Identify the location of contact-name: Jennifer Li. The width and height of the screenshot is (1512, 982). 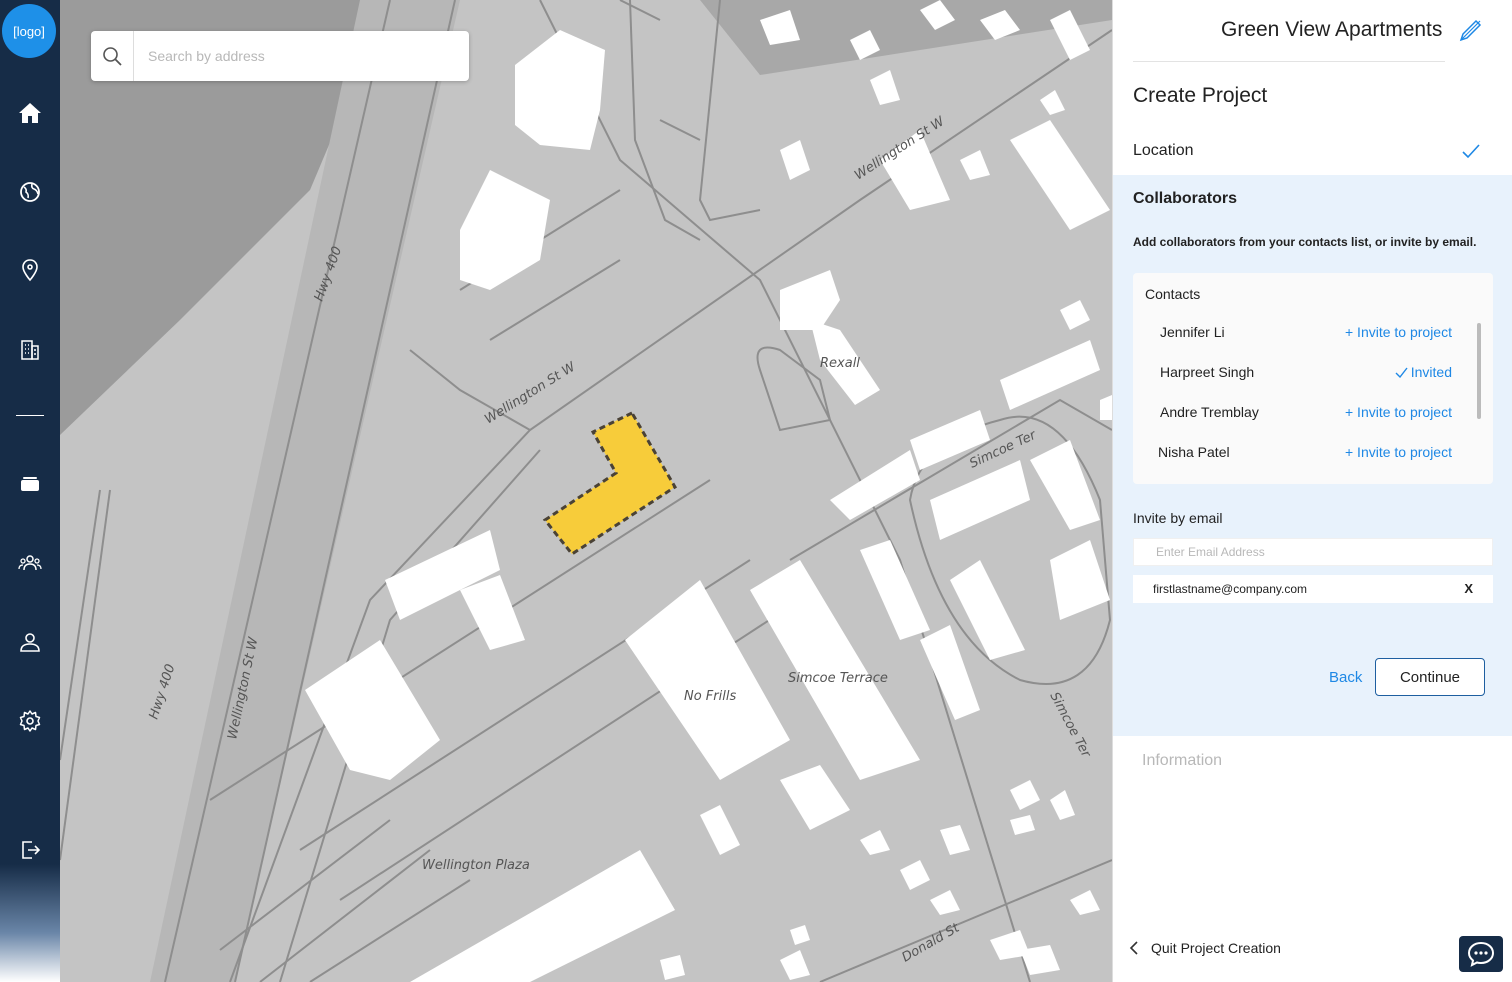
(1192, 332).